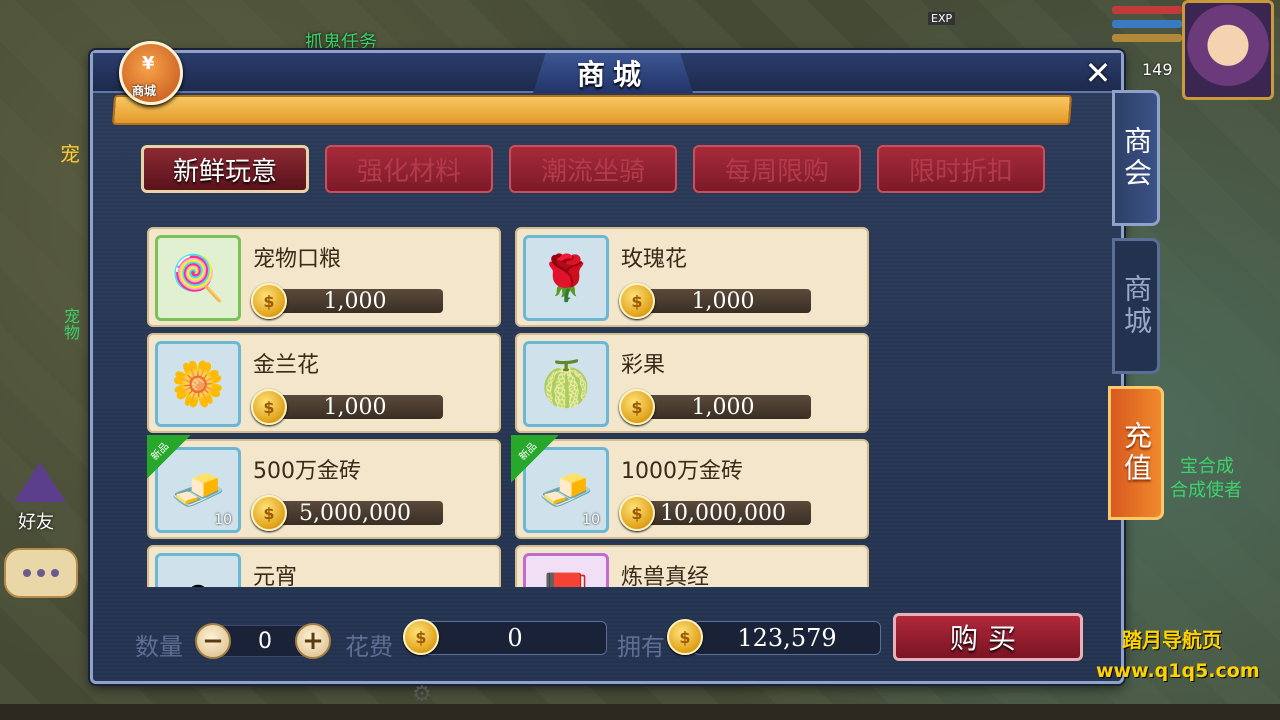 This screenshot has width=1280, height=720. What do you see at coordinates (198, 570) in the screenshot?
I see `item-thumb: ⚪` at bounding box center [198, 570].